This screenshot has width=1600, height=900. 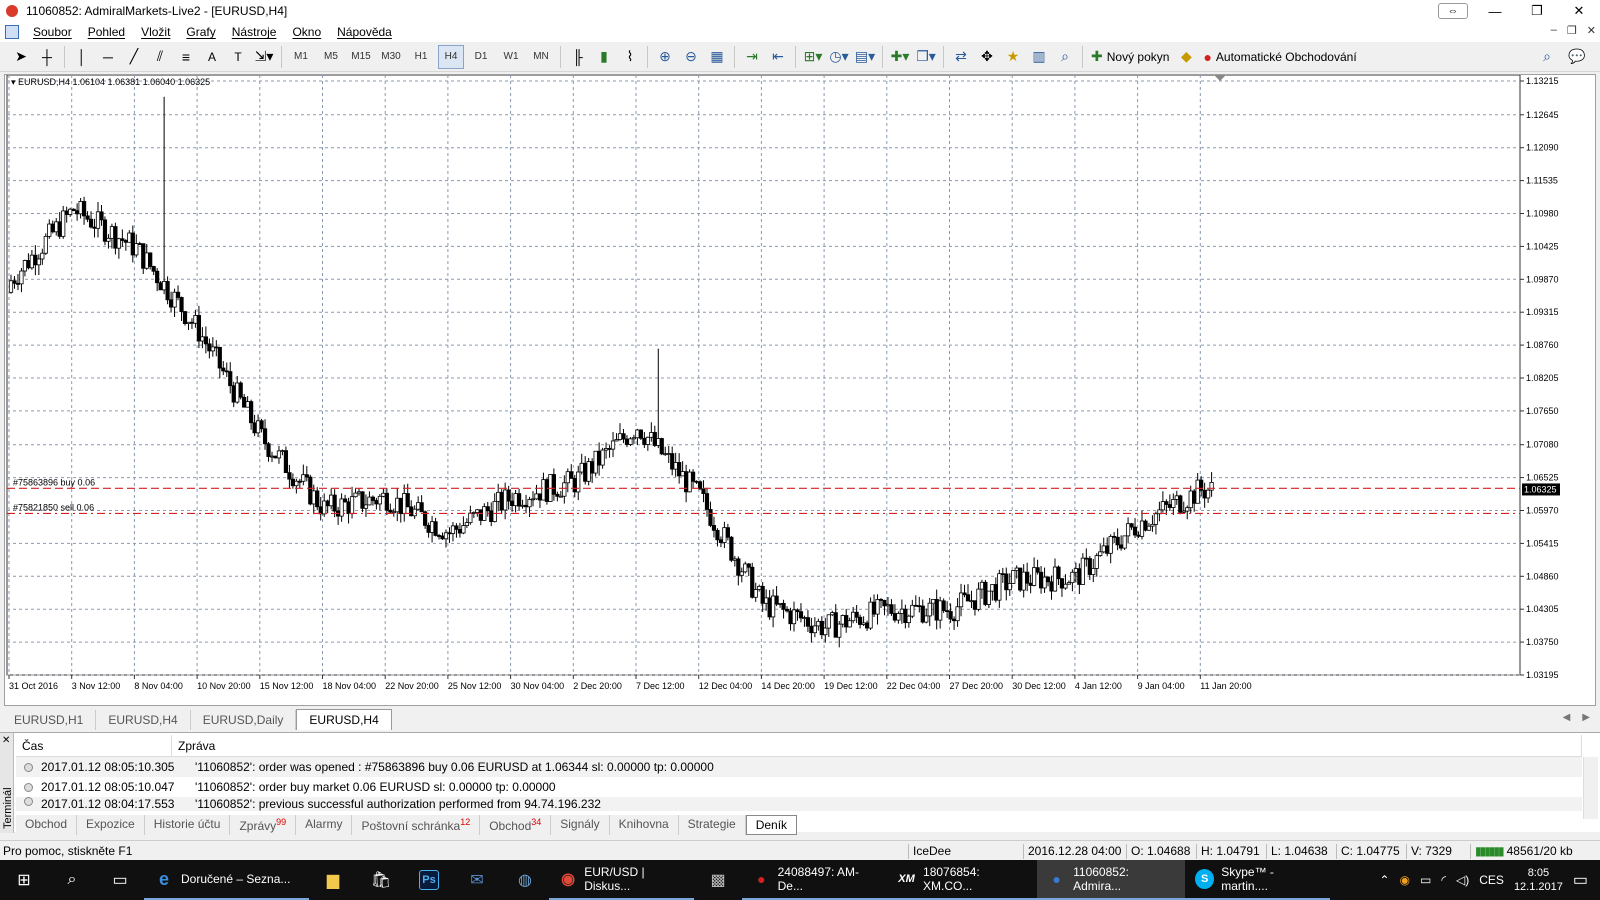 I want to click on templates-icon: ▤▾, so click(x=865, y=57).